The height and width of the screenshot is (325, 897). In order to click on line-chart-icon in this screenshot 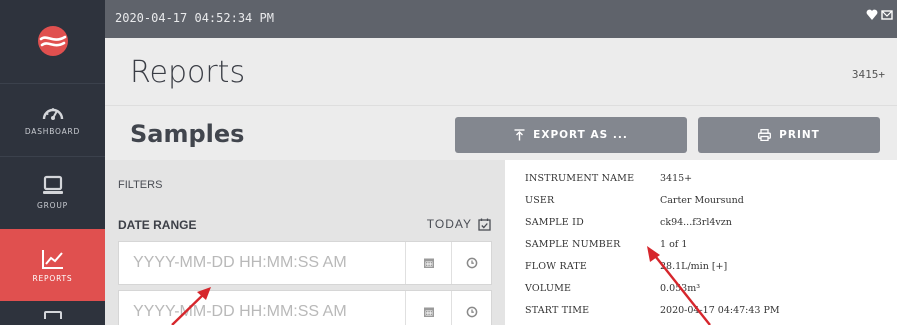, I will do `click(52, 259)`.